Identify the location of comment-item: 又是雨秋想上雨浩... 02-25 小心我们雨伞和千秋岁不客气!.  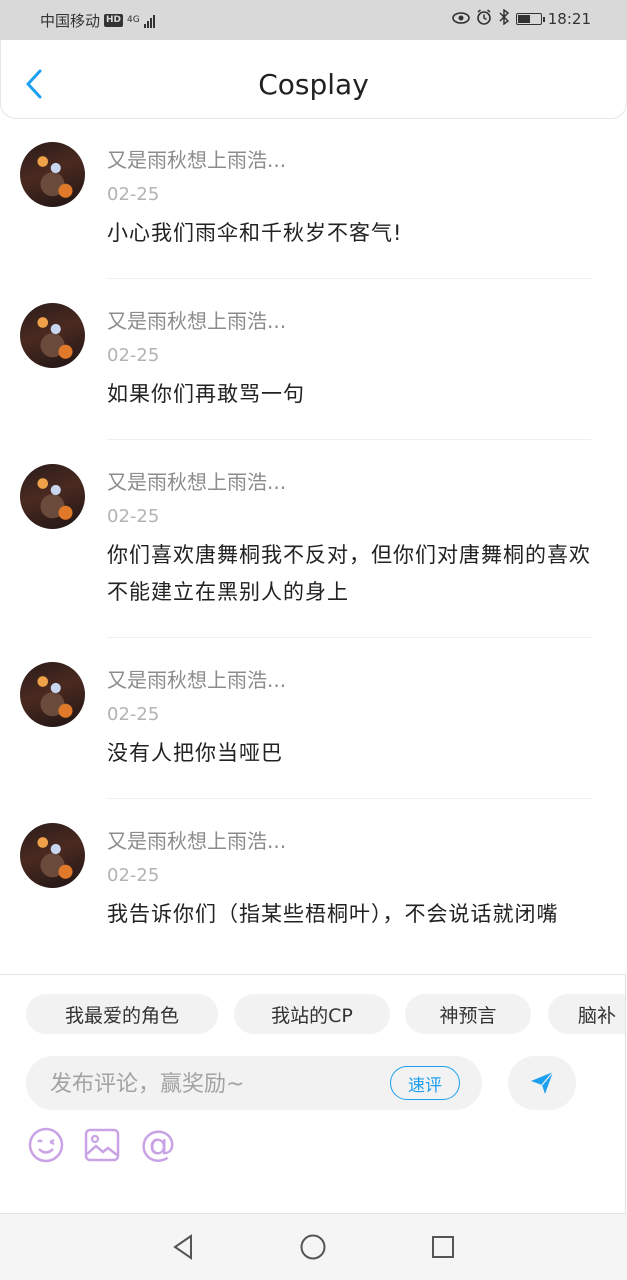
(313, 197).